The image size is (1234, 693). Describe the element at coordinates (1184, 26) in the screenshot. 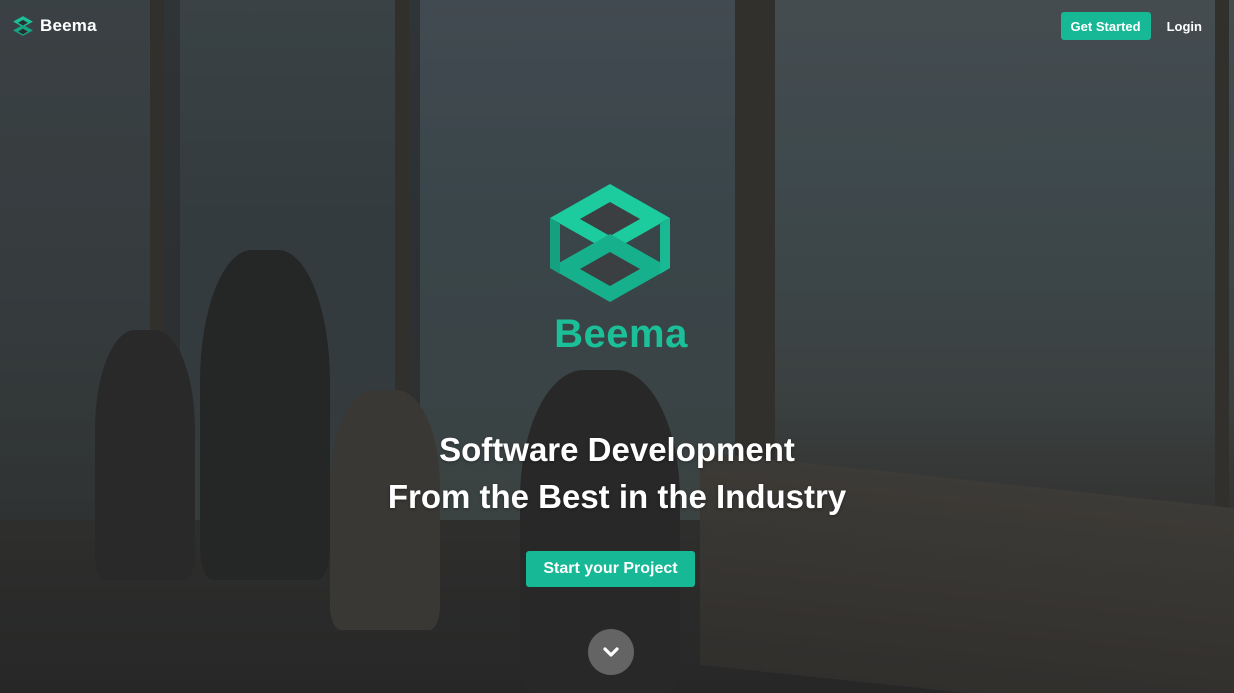

I see `login-link: Login` at that location.